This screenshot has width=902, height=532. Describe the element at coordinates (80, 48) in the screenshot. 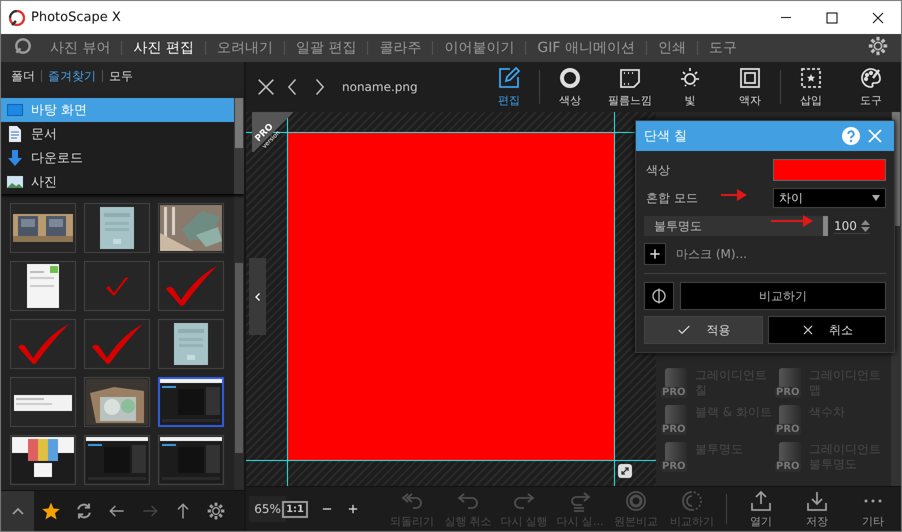

I see `menu-tab: 사진 뷰어` at that location.